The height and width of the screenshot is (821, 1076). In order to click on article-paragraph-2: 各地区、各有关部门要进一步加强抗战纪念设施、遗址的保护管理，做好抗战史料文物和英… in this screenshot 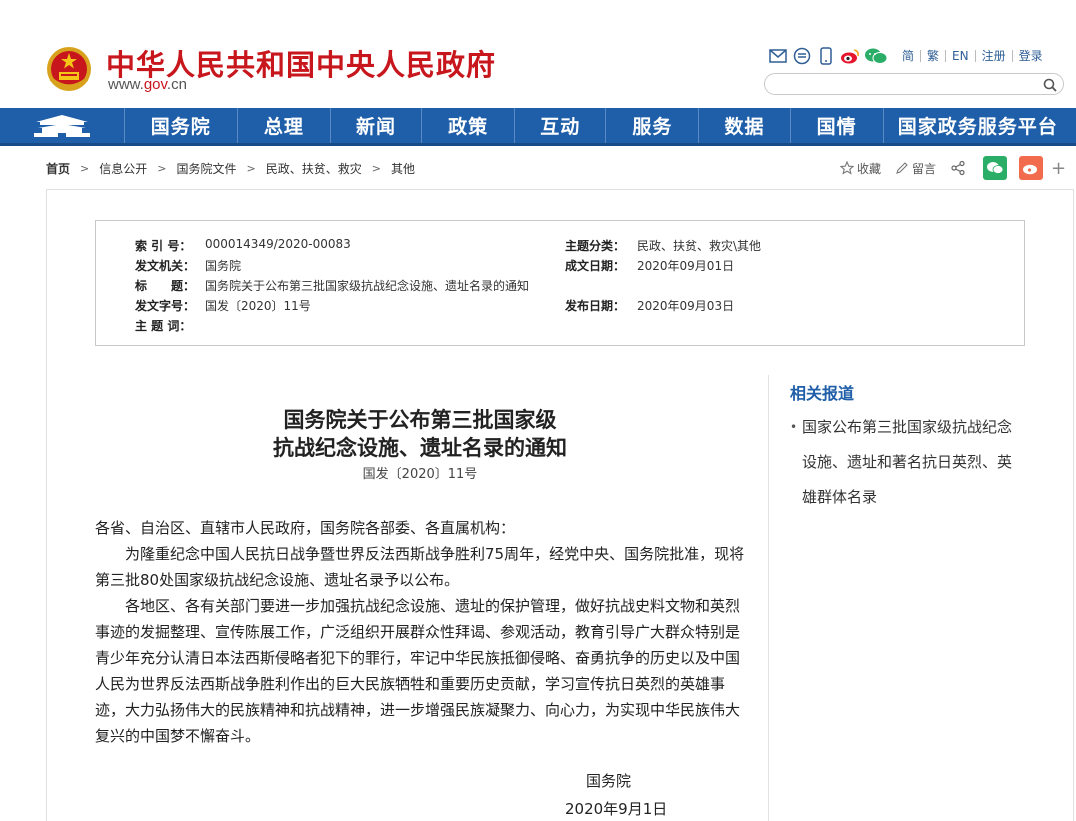, I will do `click(418, 671)`.